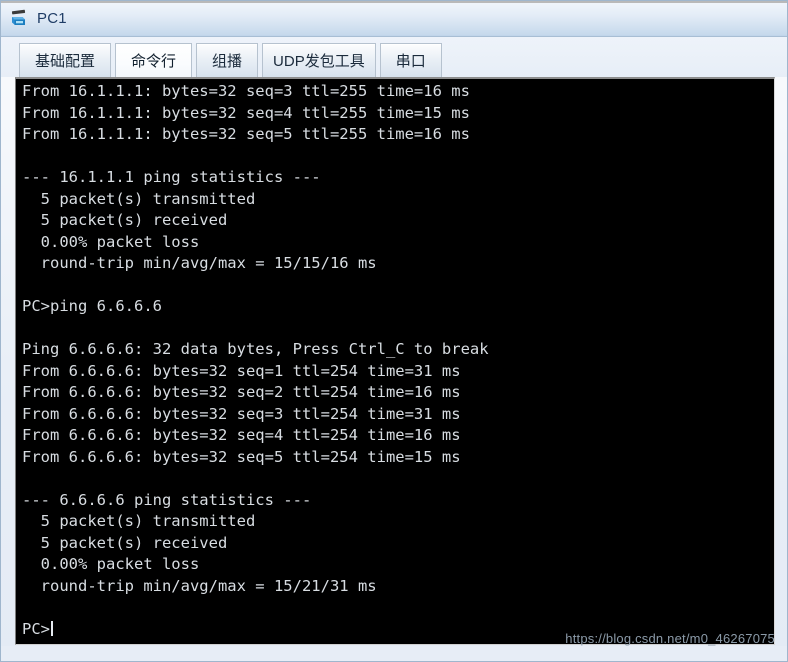 Image resolution: width=788 pixels, height=662 pixels. Describe the element at coordinates (167, 499) in the screenshot. I see `terminal-line: --- 6.6.6.6 ping statistics ---` at that location.